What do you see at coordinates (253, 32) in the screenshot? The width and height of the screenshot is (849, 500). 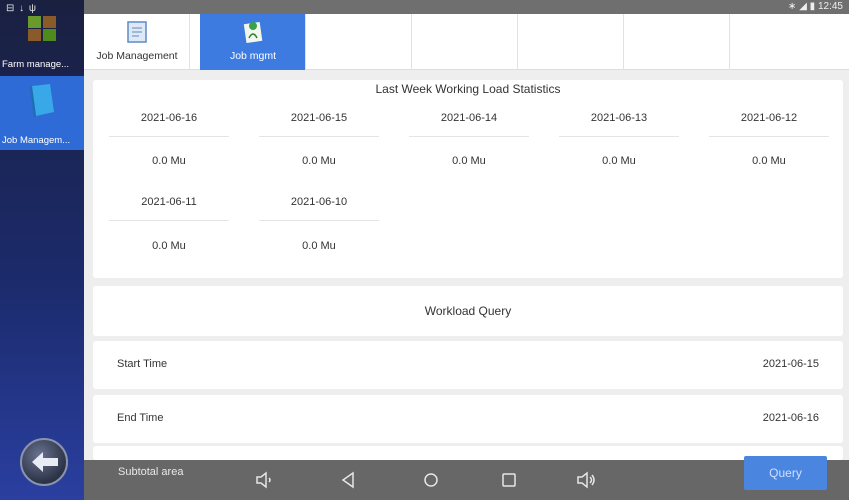 I see `plant-doc-icon` at bounding box center [253, 32].